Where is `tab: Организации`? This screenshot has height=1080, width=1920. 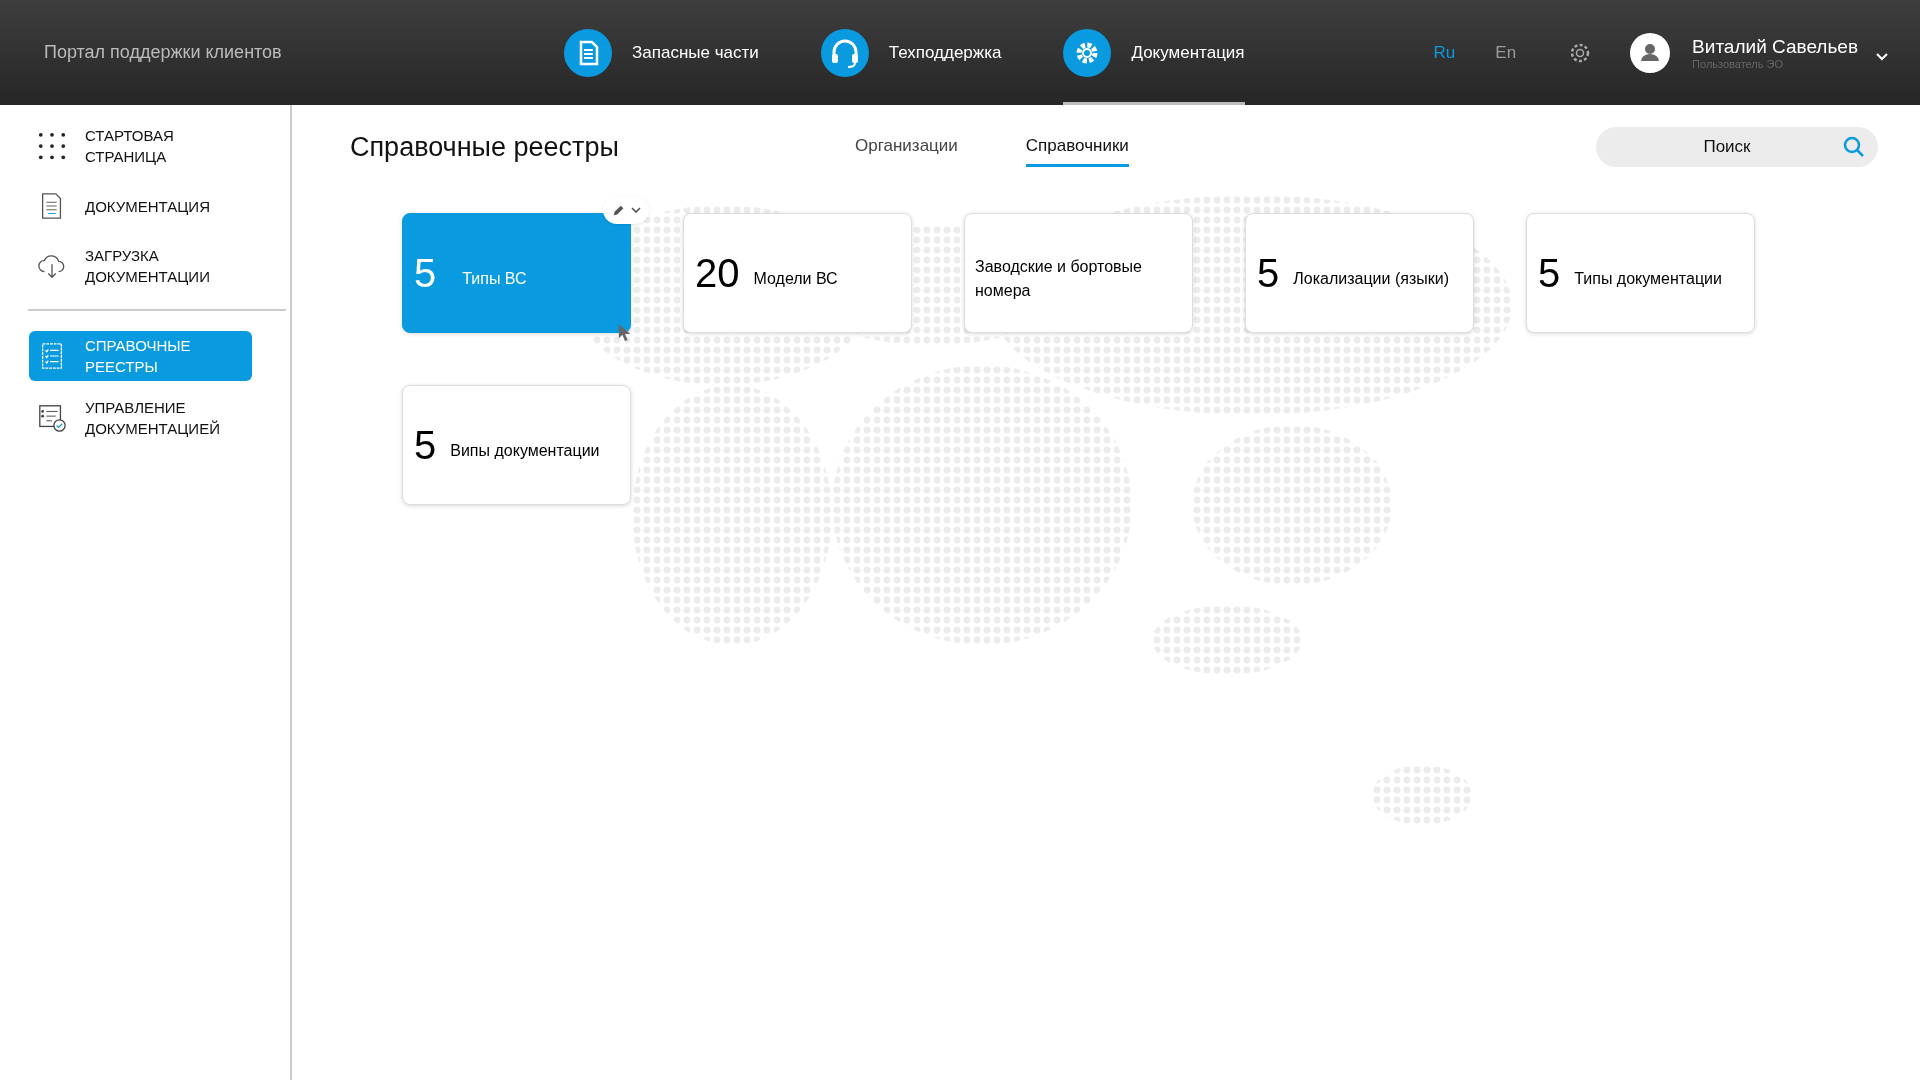 tab: Организации is located at coordinates (906, 147).